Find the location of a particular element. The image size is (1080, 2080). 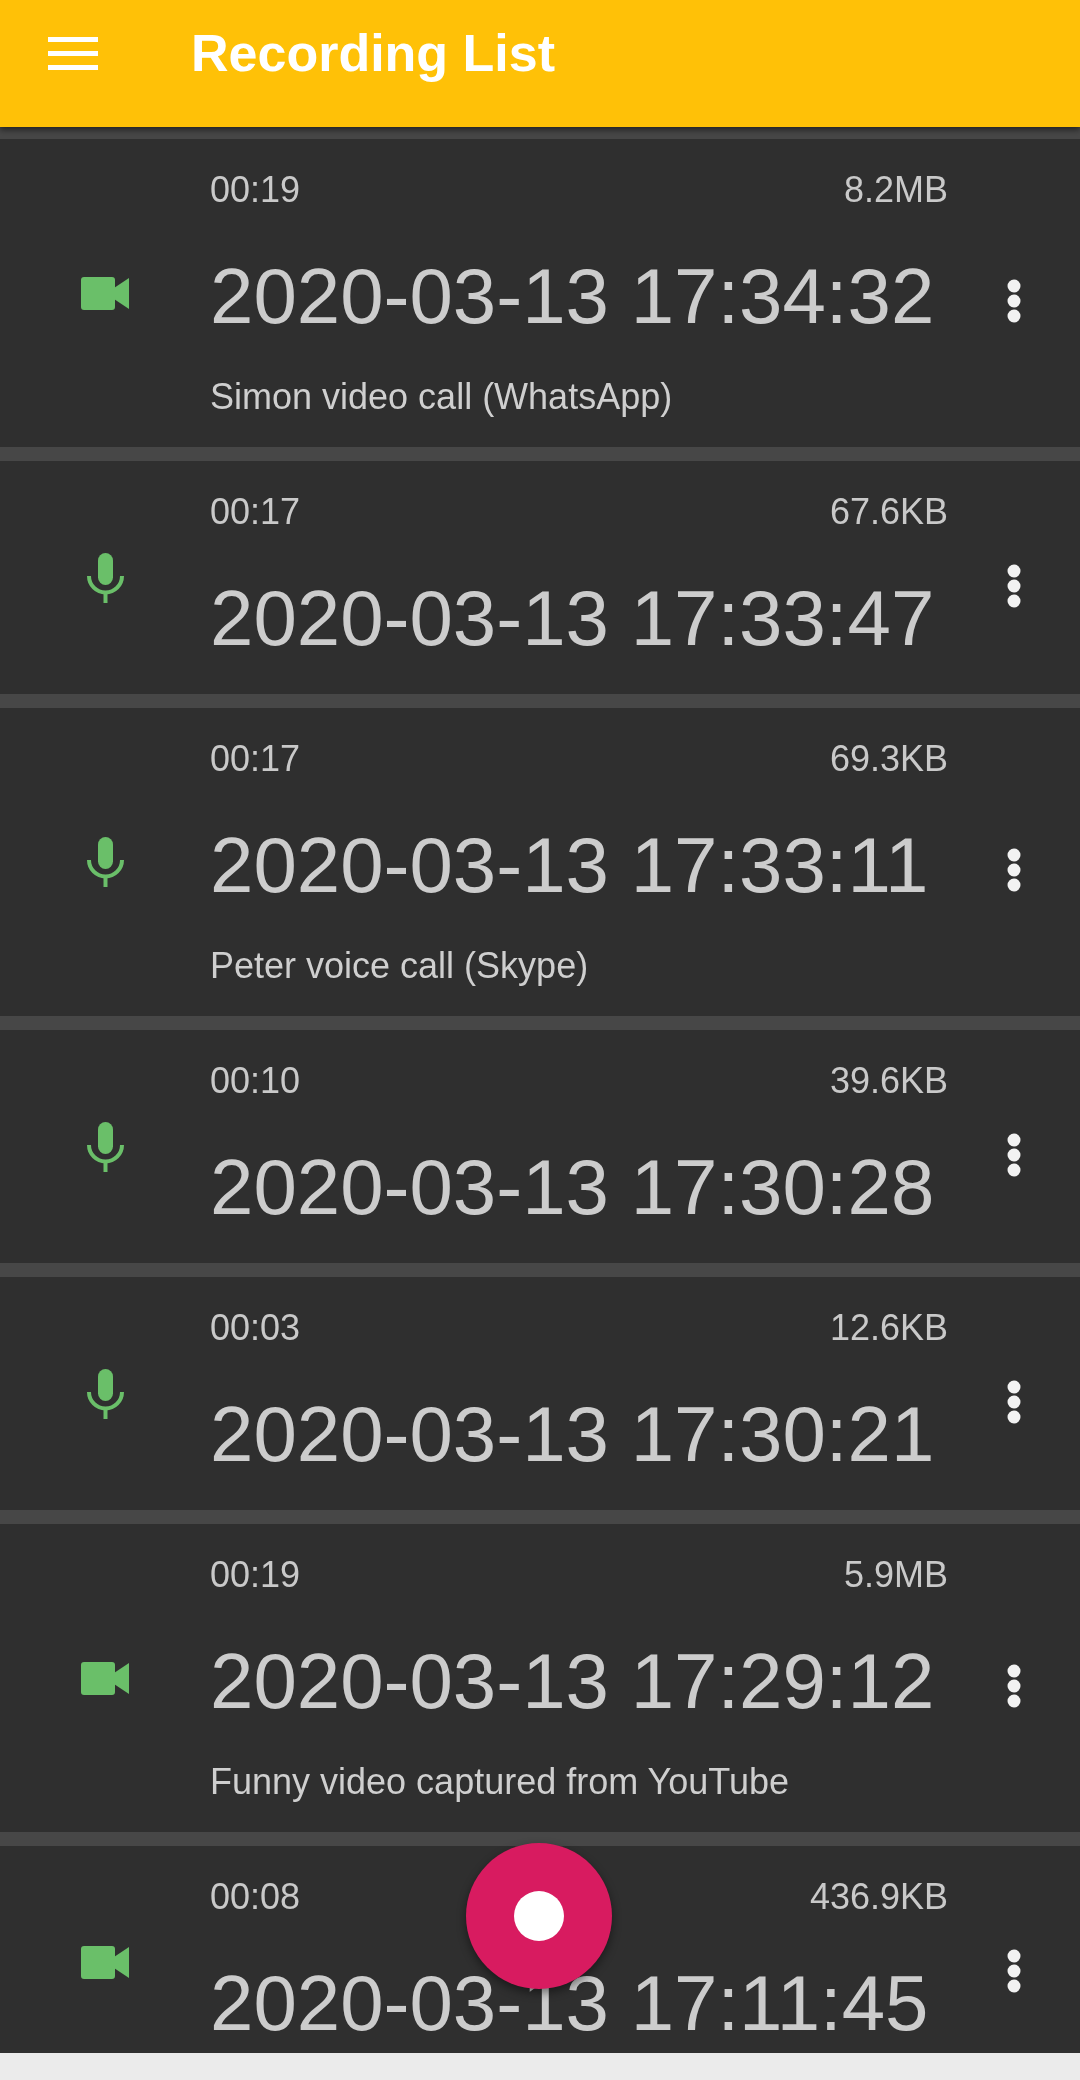

record-dot-icon is located at coordinates (539, 1916).